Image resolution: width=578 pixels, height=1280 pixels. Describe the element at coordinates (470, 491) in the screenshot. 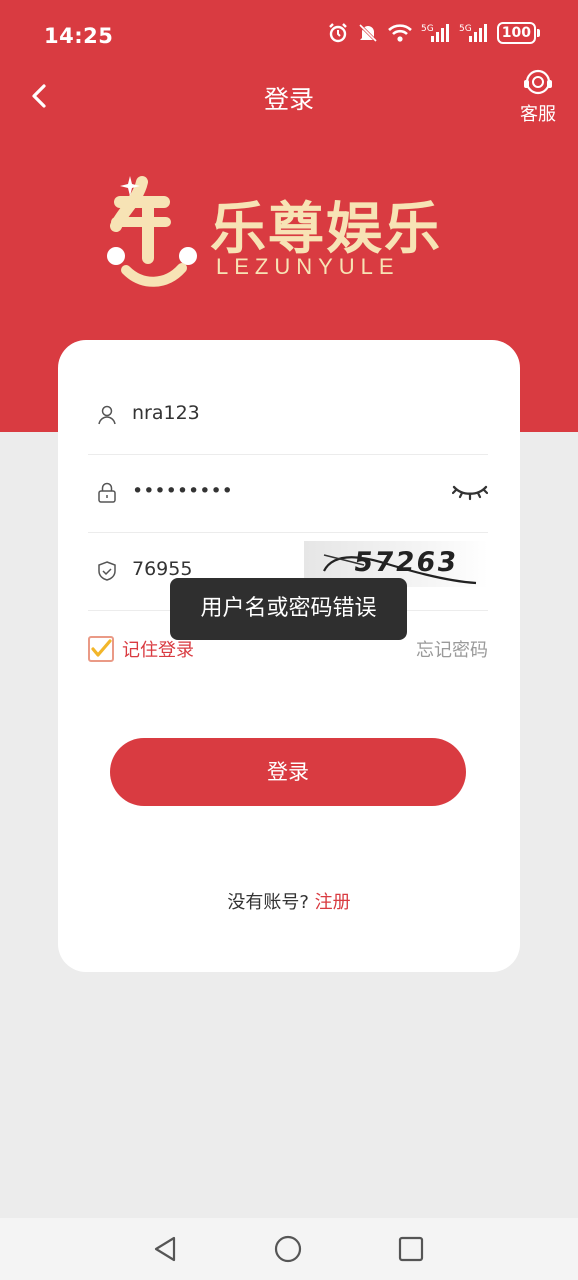

I see `eye-closed-icon` at that location.